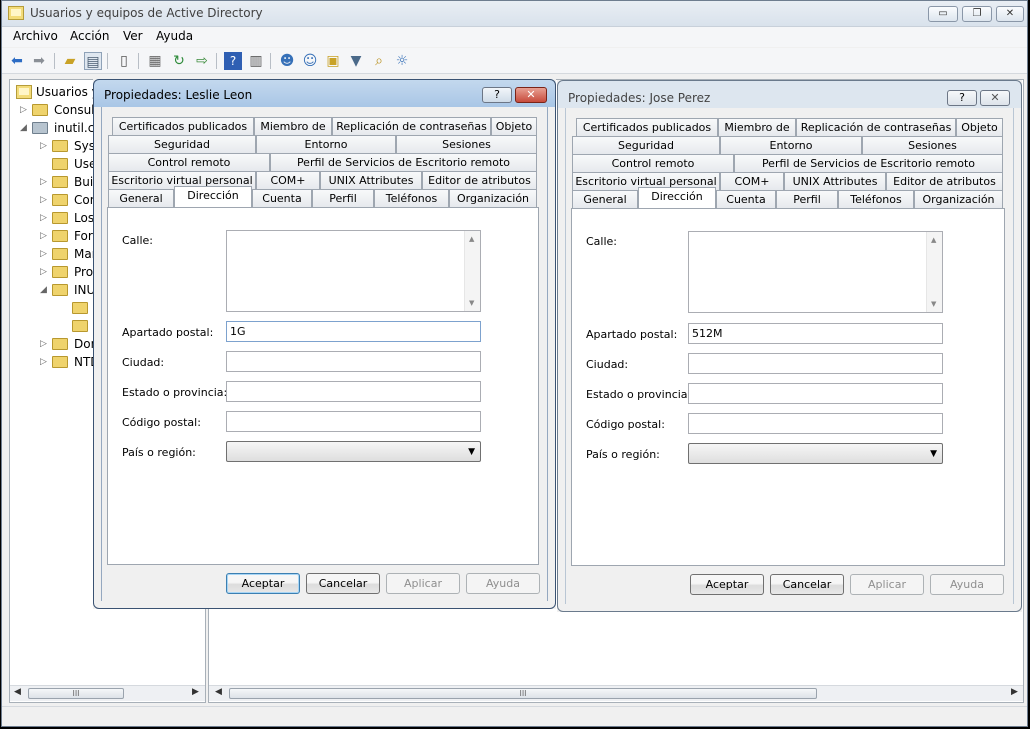 The width and height of the screenshot is (1030, 729). What do you see at coordinates (233, 61) in the screenshot?
I see `help-icon: ?` at bounding box center [233, 61].